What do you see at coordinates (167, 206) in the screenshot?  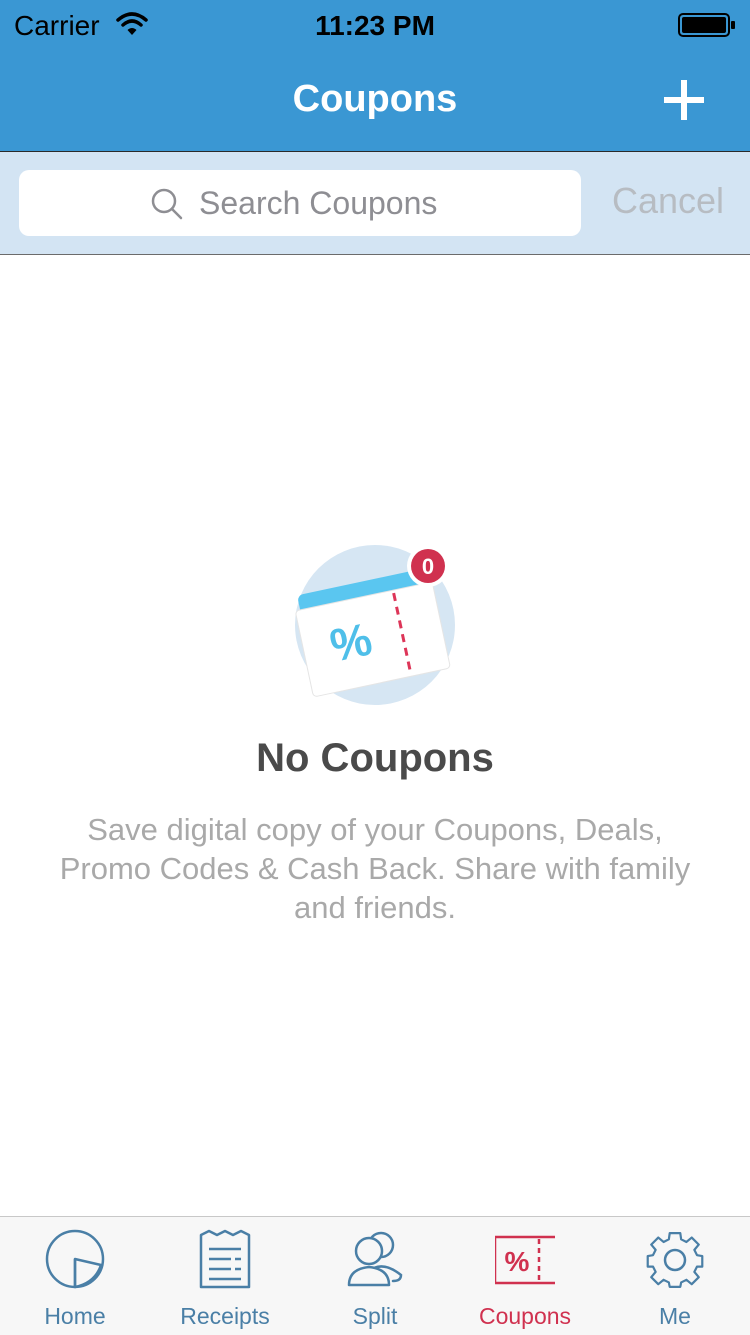 I see `search-icon` at bounding box center [167, 206].